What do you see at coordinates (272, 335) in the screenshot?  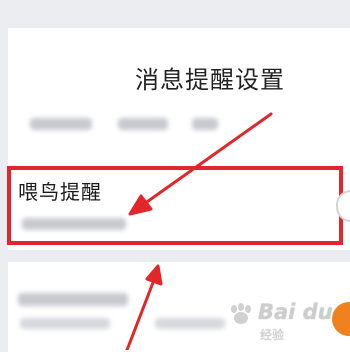 I see `watermark-sub: 经验` at bounding box center [272, 335].